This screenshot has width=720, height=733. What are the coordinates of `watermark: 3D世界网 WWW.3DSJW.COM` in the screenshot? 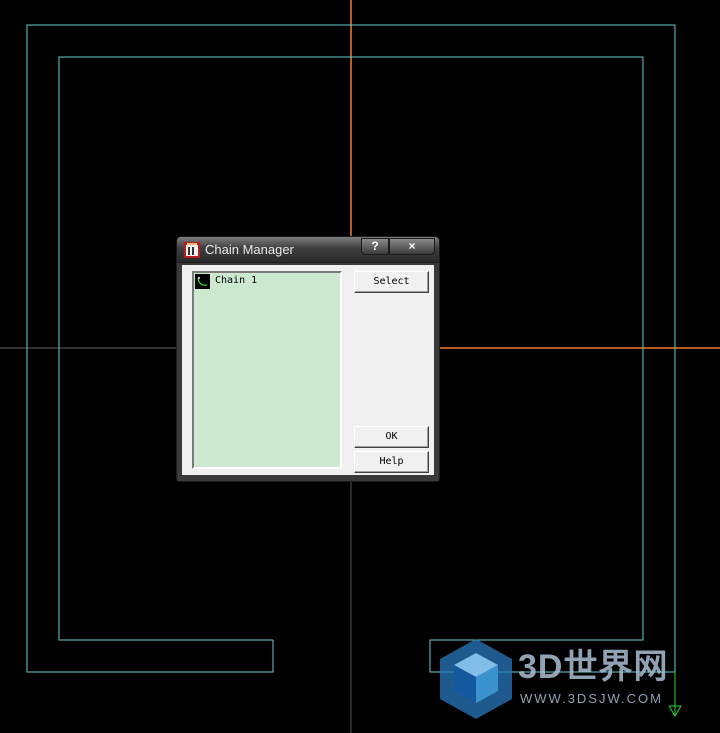 It's located at (566, 679).